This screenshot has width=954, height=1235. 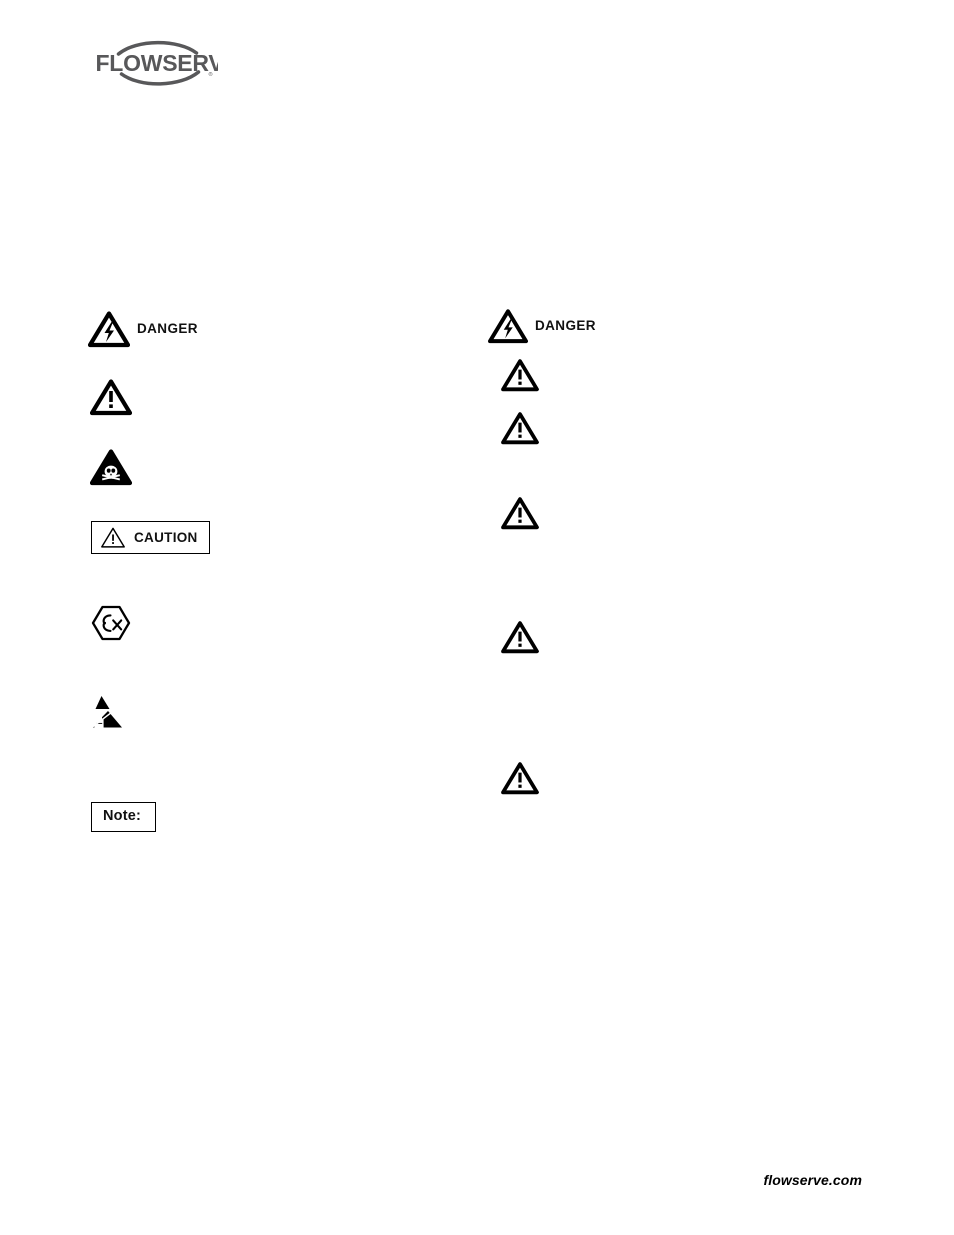 I want to click on legend-item-toxic-hazard, so click(x=111, y=467).